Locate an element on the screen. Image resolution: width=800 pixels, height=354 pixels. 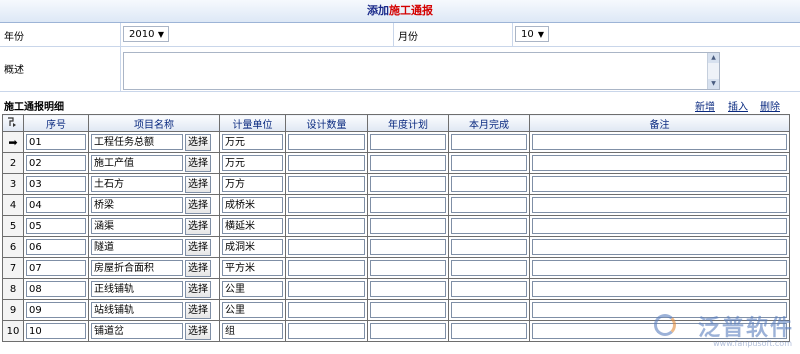
seq-input: 06 is located at coordinates (56, 247).